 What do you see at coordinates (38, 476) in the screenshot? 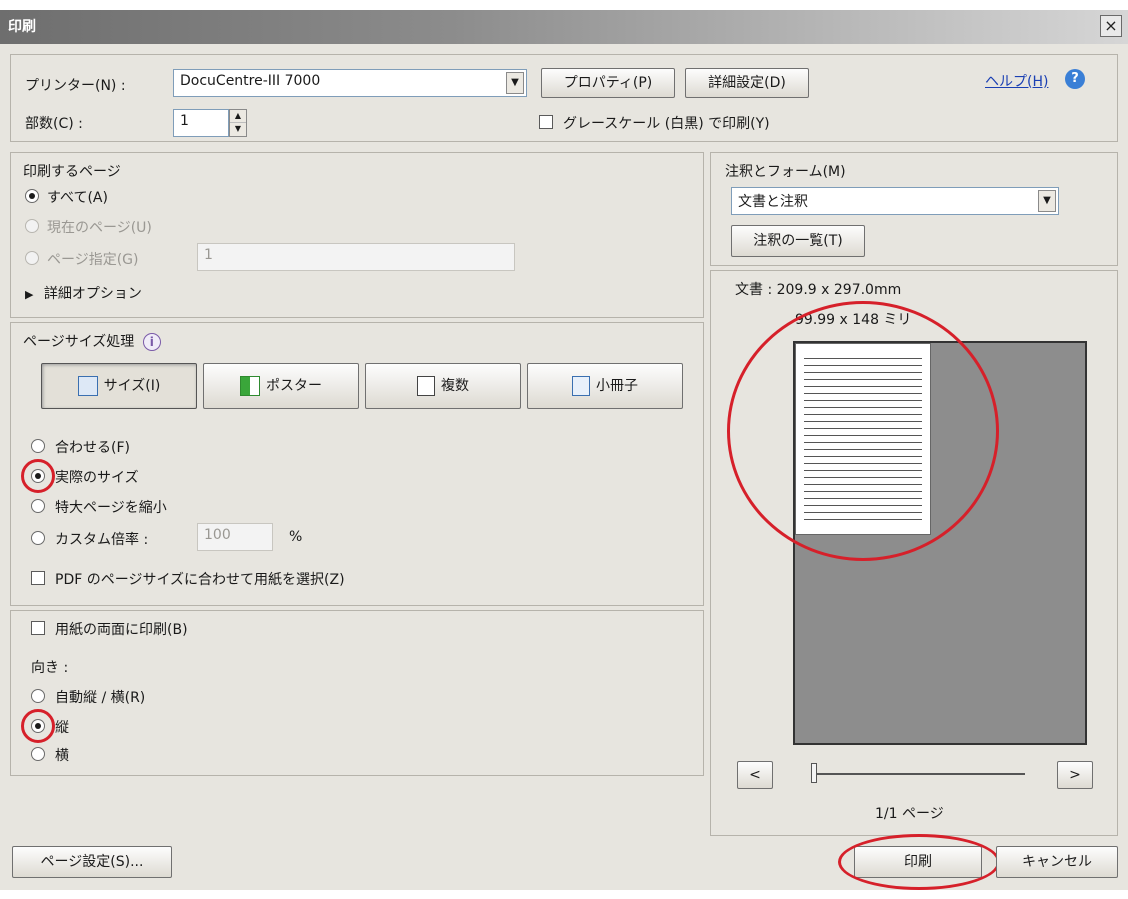
I see `actual-size-radio` at bounding box center [38, 476].